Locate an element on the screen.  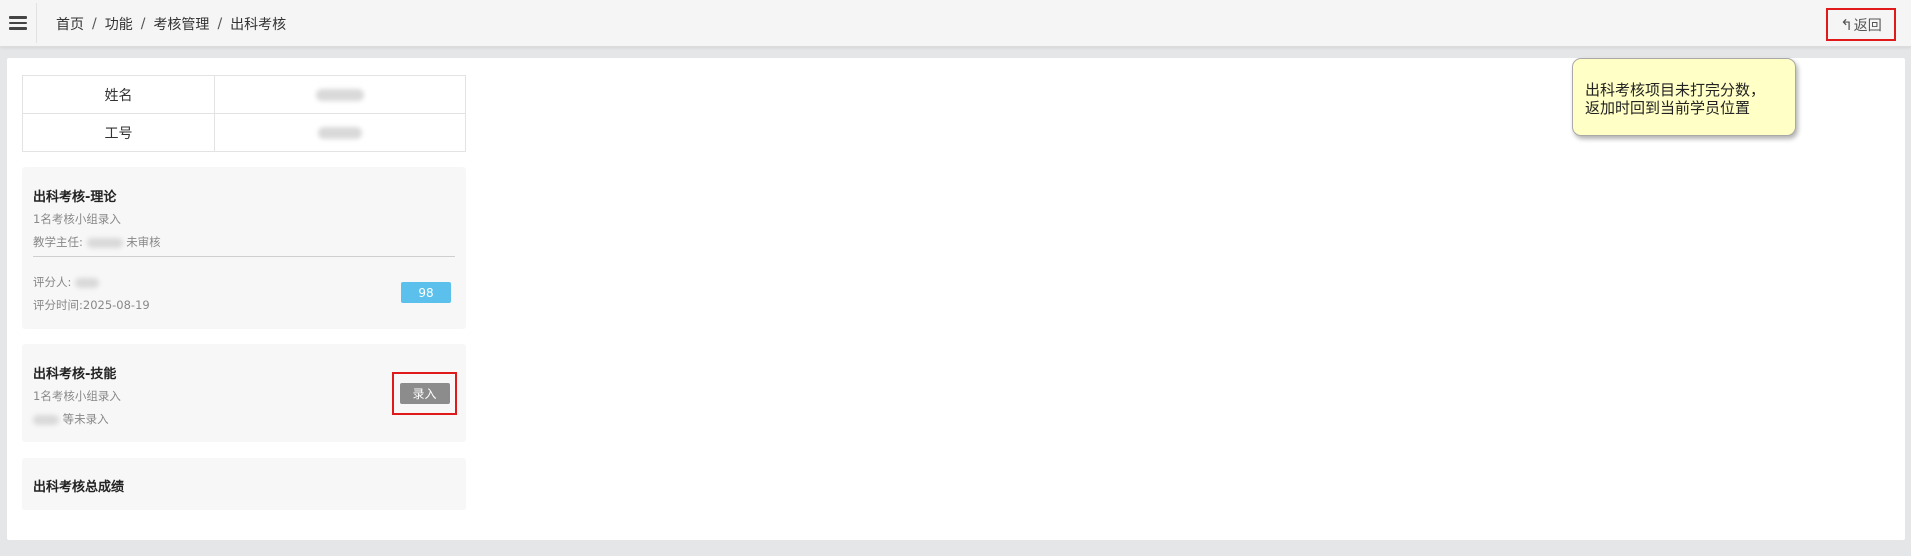
name-value is located at coordinates (340, 94).